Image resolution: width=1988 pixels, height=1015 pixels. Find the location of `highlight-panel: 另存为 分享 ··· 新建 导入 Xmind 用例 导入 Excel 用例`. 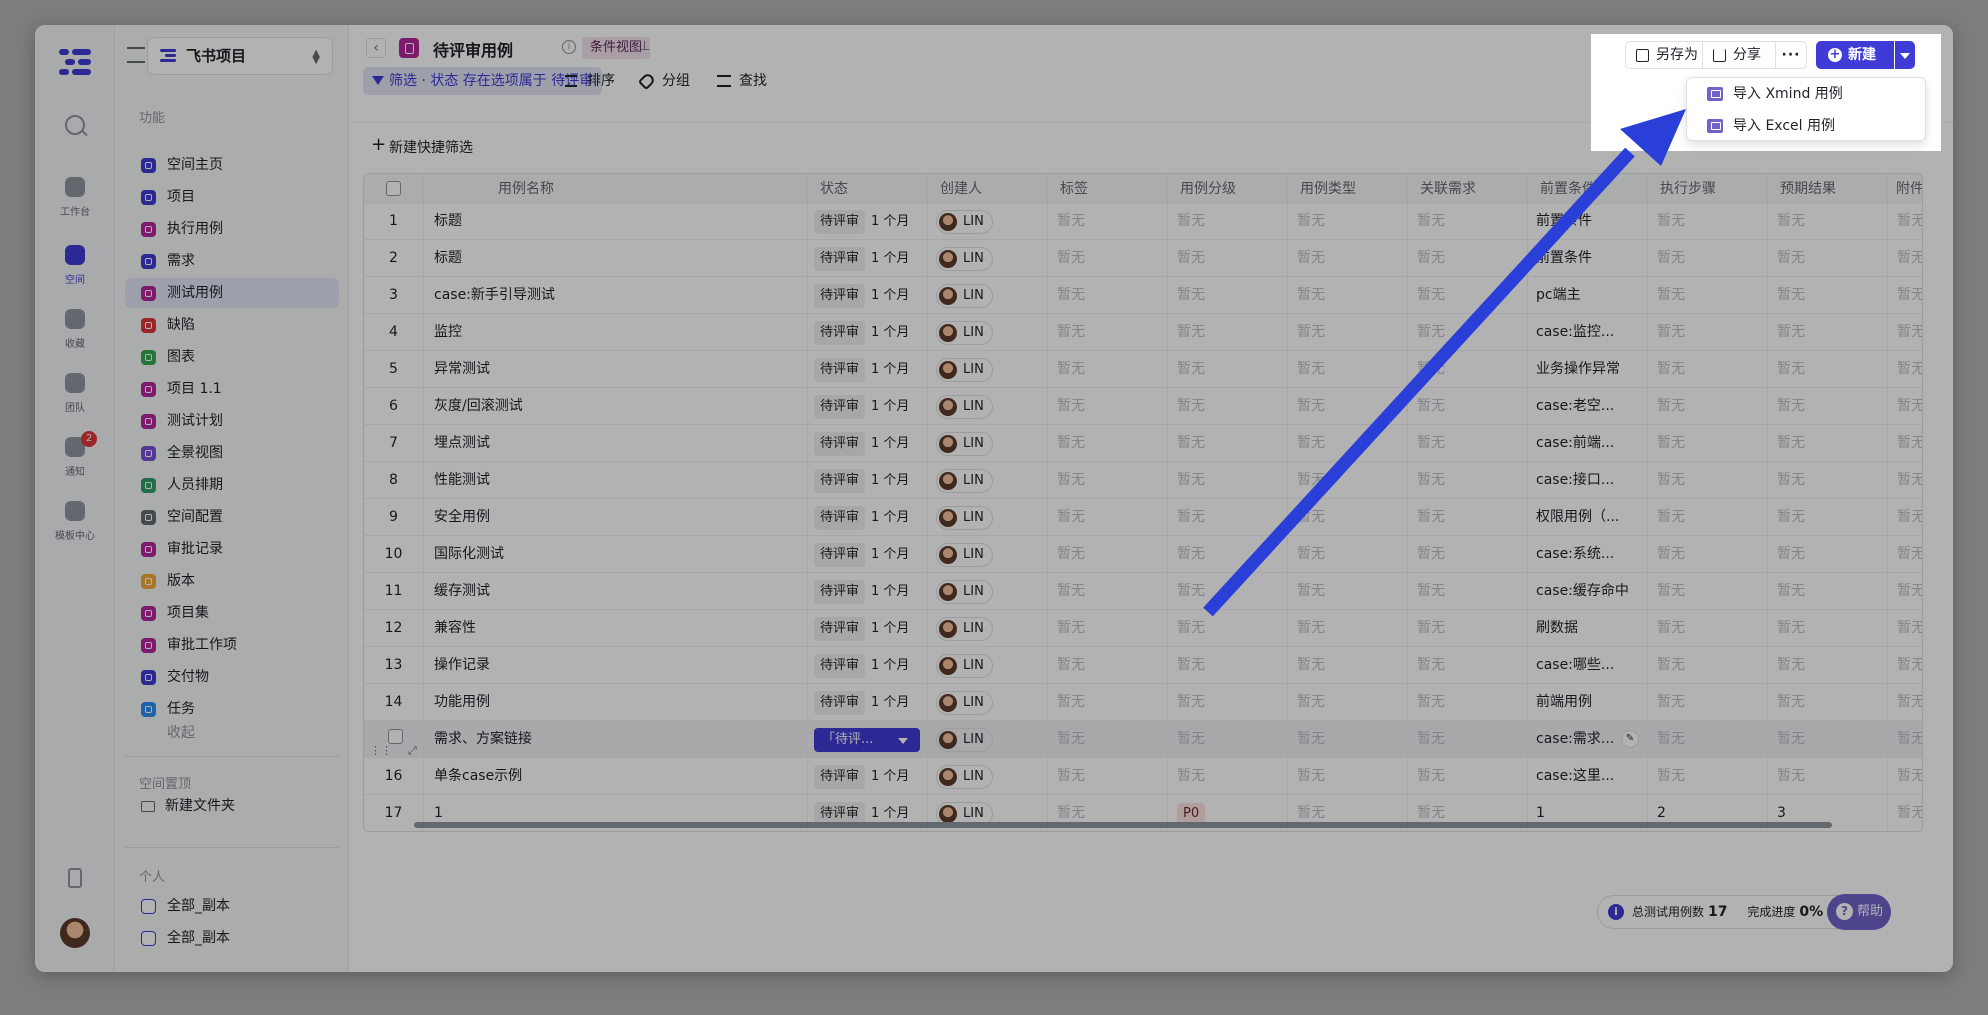

highlight-panel: 另存为 分享 ··· 新建 导入 Xmind 用例 导入 Excel 用例 is located at coordinates (1766, 92).